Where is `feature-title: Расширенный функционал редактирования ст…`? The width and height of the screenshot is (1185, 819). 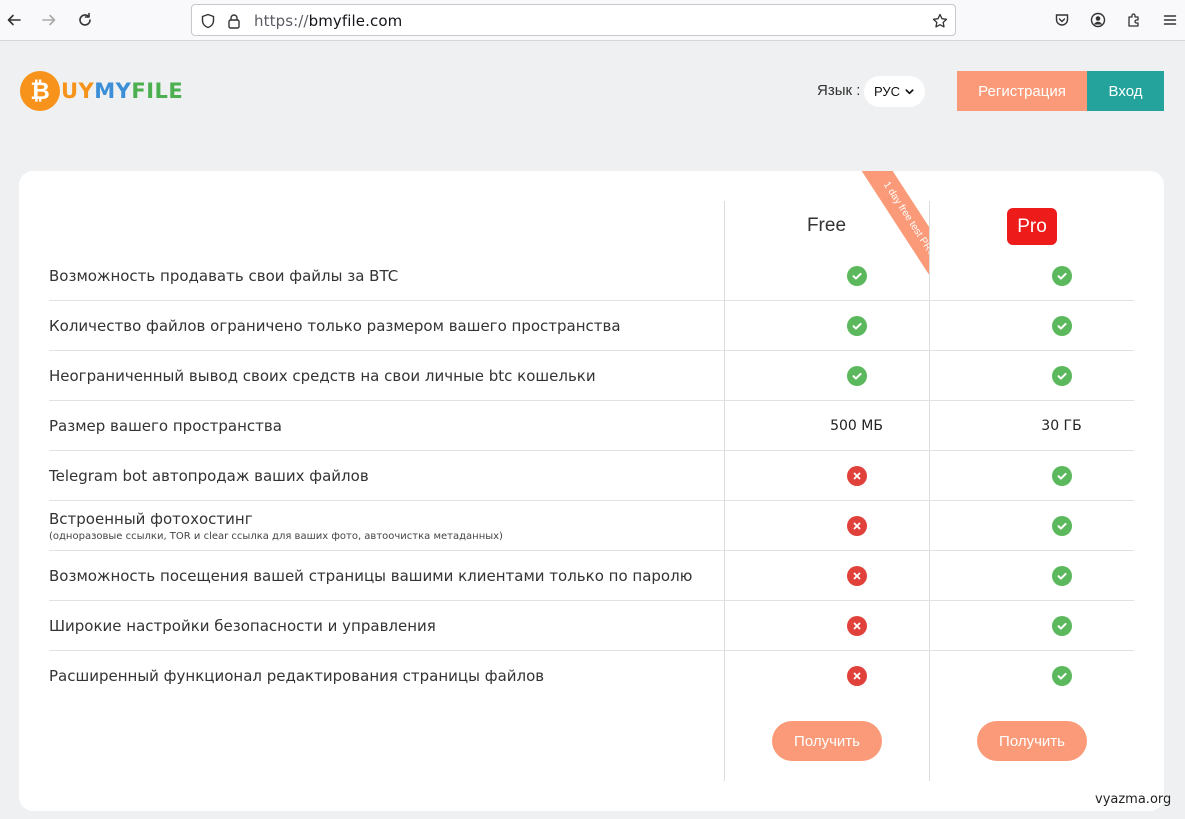
feature-title: Расширенный функционал редактирования ст… is located at coordinates (297, 676).